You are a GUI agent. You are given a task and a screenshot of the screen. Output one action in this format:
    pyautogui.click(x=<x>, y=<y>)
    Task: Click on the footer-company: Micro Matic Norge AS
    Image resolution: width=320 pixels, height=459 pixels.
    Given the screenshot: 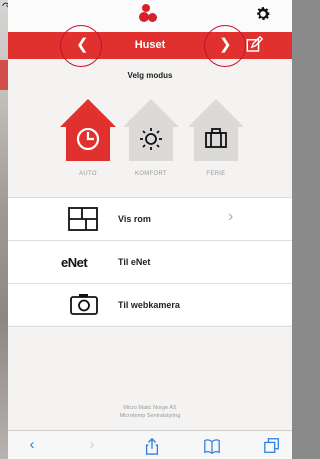 What is the action you would take?
    pyautogui.click(x=150, y=408)
    